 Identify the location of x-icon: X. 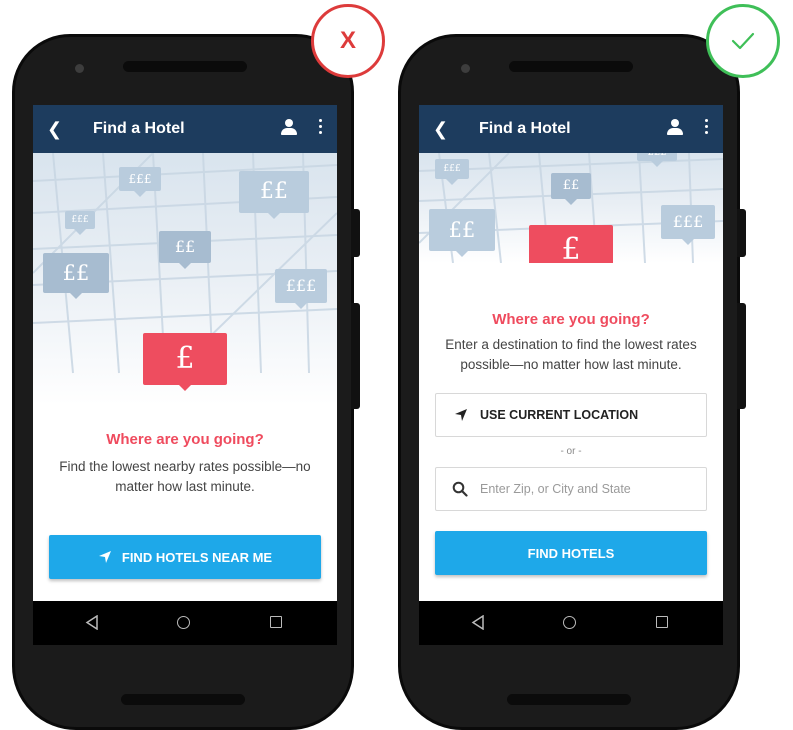
(347, 40).